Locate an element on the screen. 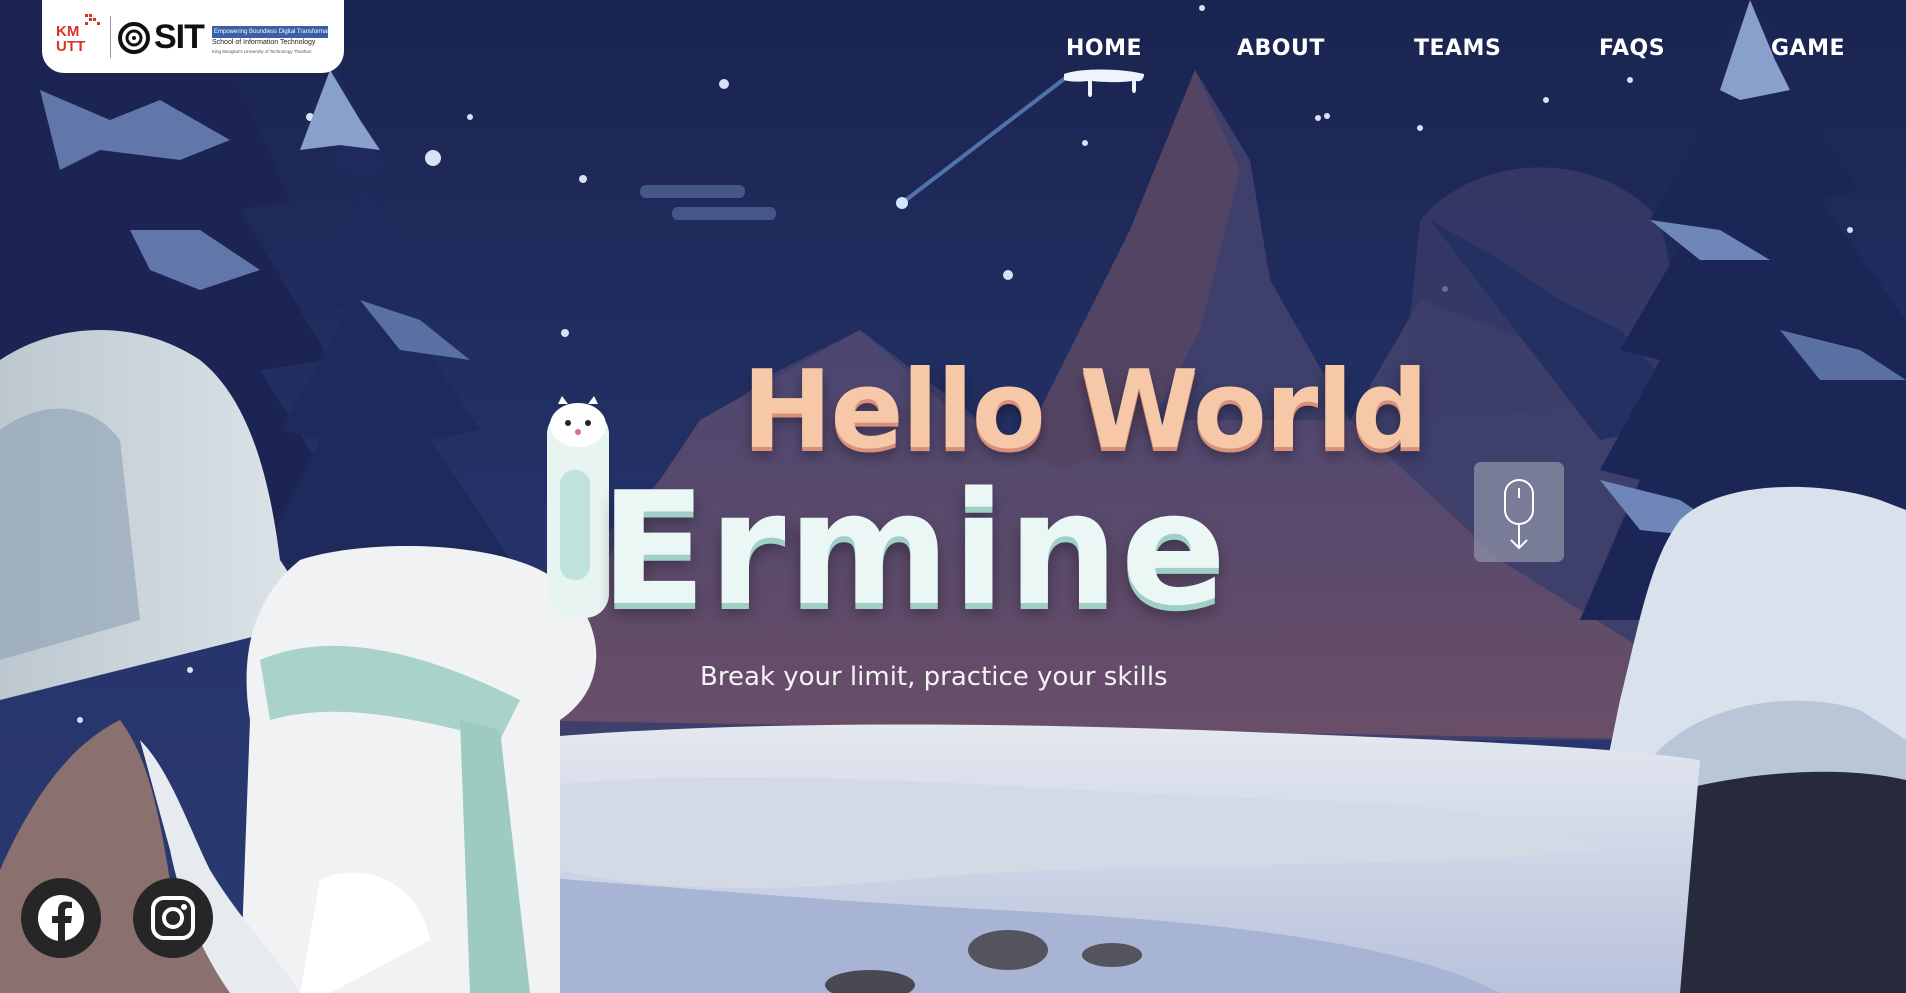 The image size is (1906, 993). nav-link-label: TEAMS is located at coordinates (1458, 48).